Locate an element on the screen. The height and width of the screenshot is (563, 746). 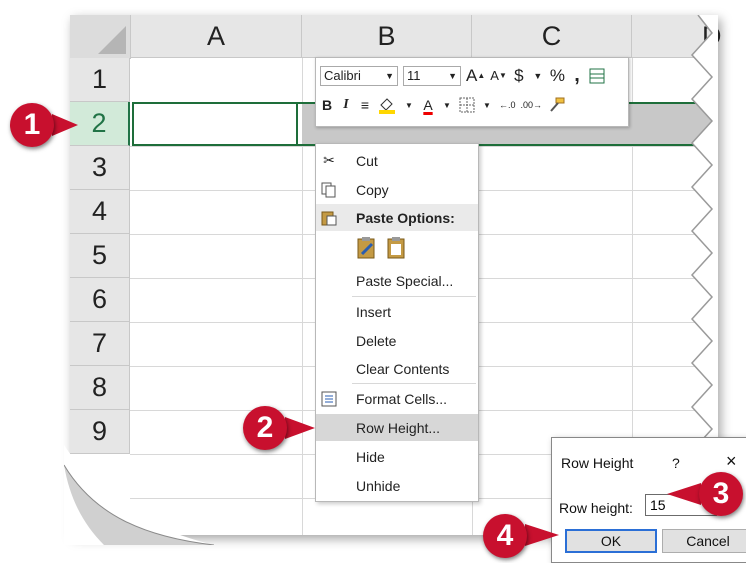
decrease-decimal-icon: .00→ is located at coordinates (532, 105).